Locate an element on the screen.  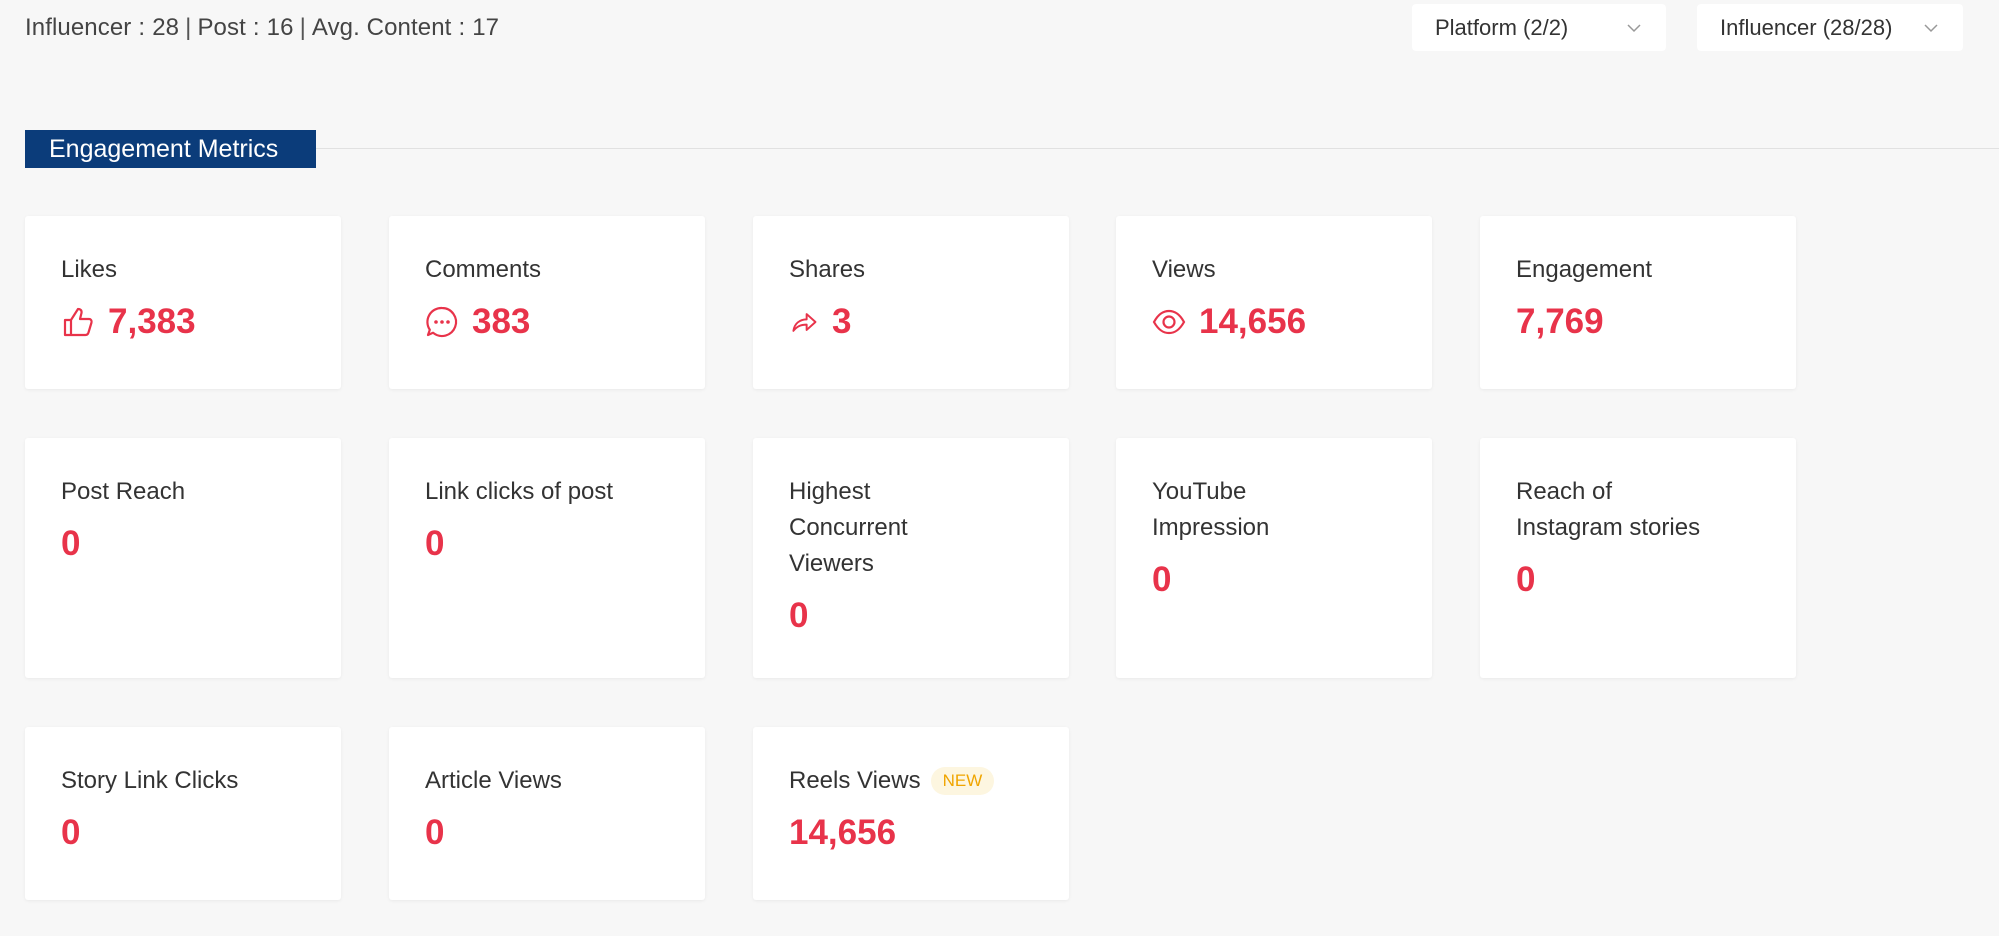
influencer-count-value: 28 is located at coordinates (166, 27).